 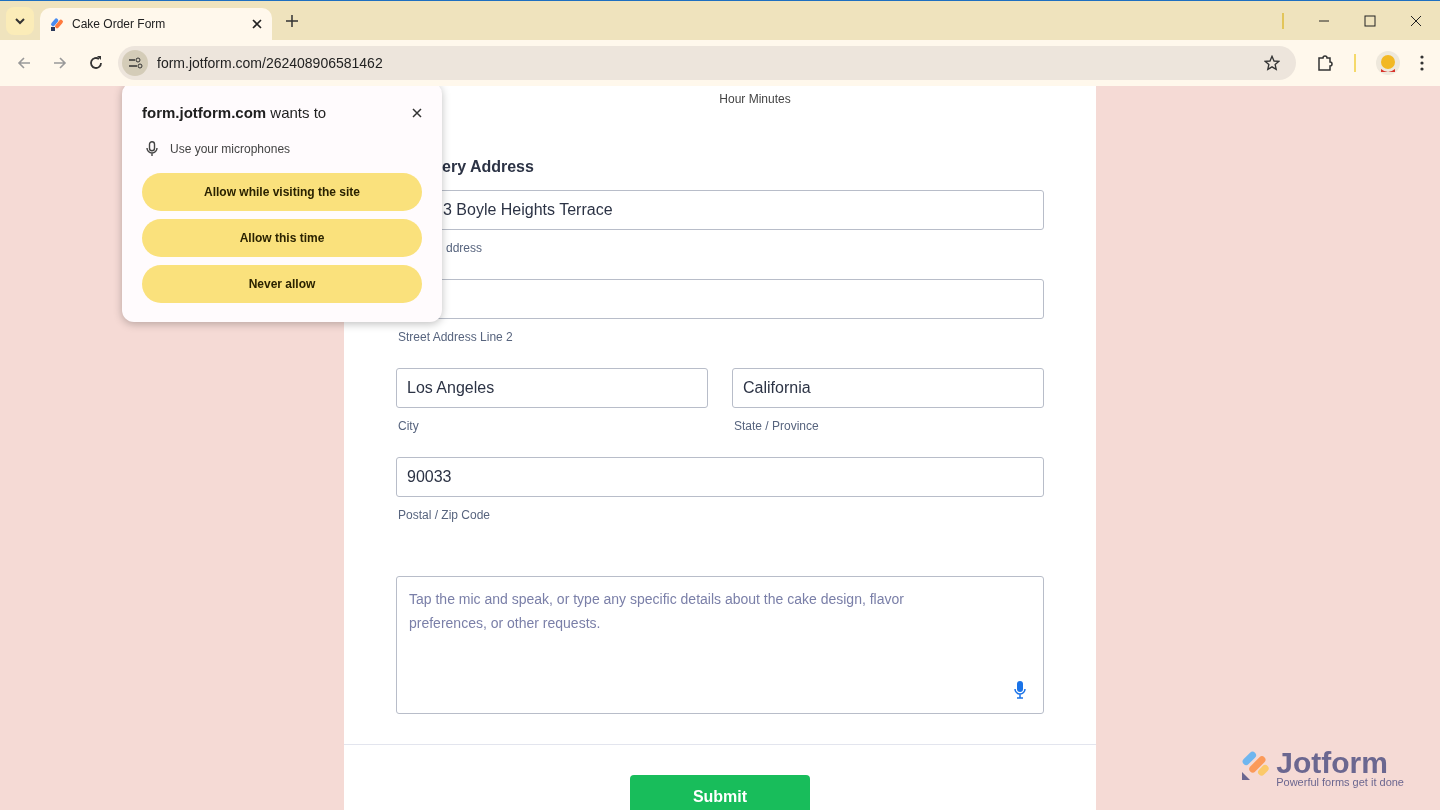 What do you see at coordinates (1340, 782) in the screenshot?
I see `brand-tagline: Powerful forms get it done` at bounding box center [1340, 782].